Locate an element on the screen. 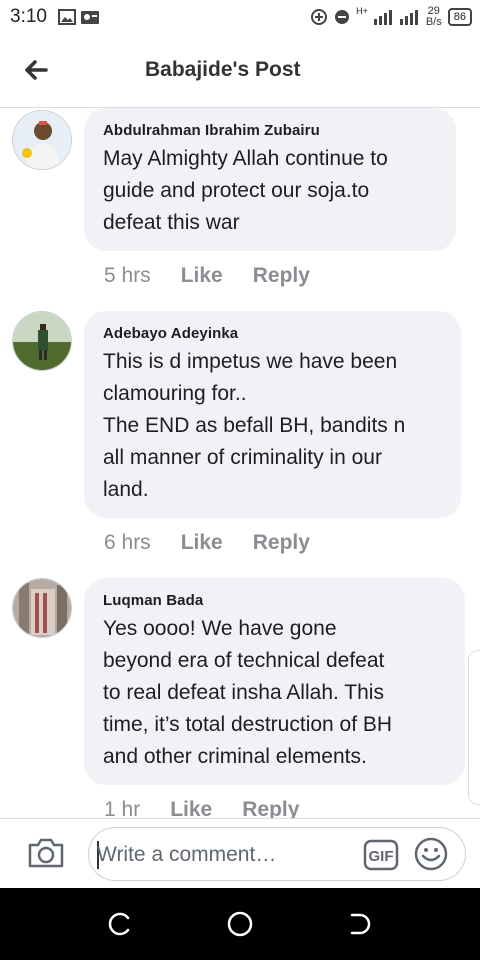 The height and width of the screenshot is (960, 480). back-nav-button is located at coordinates (360, 924).